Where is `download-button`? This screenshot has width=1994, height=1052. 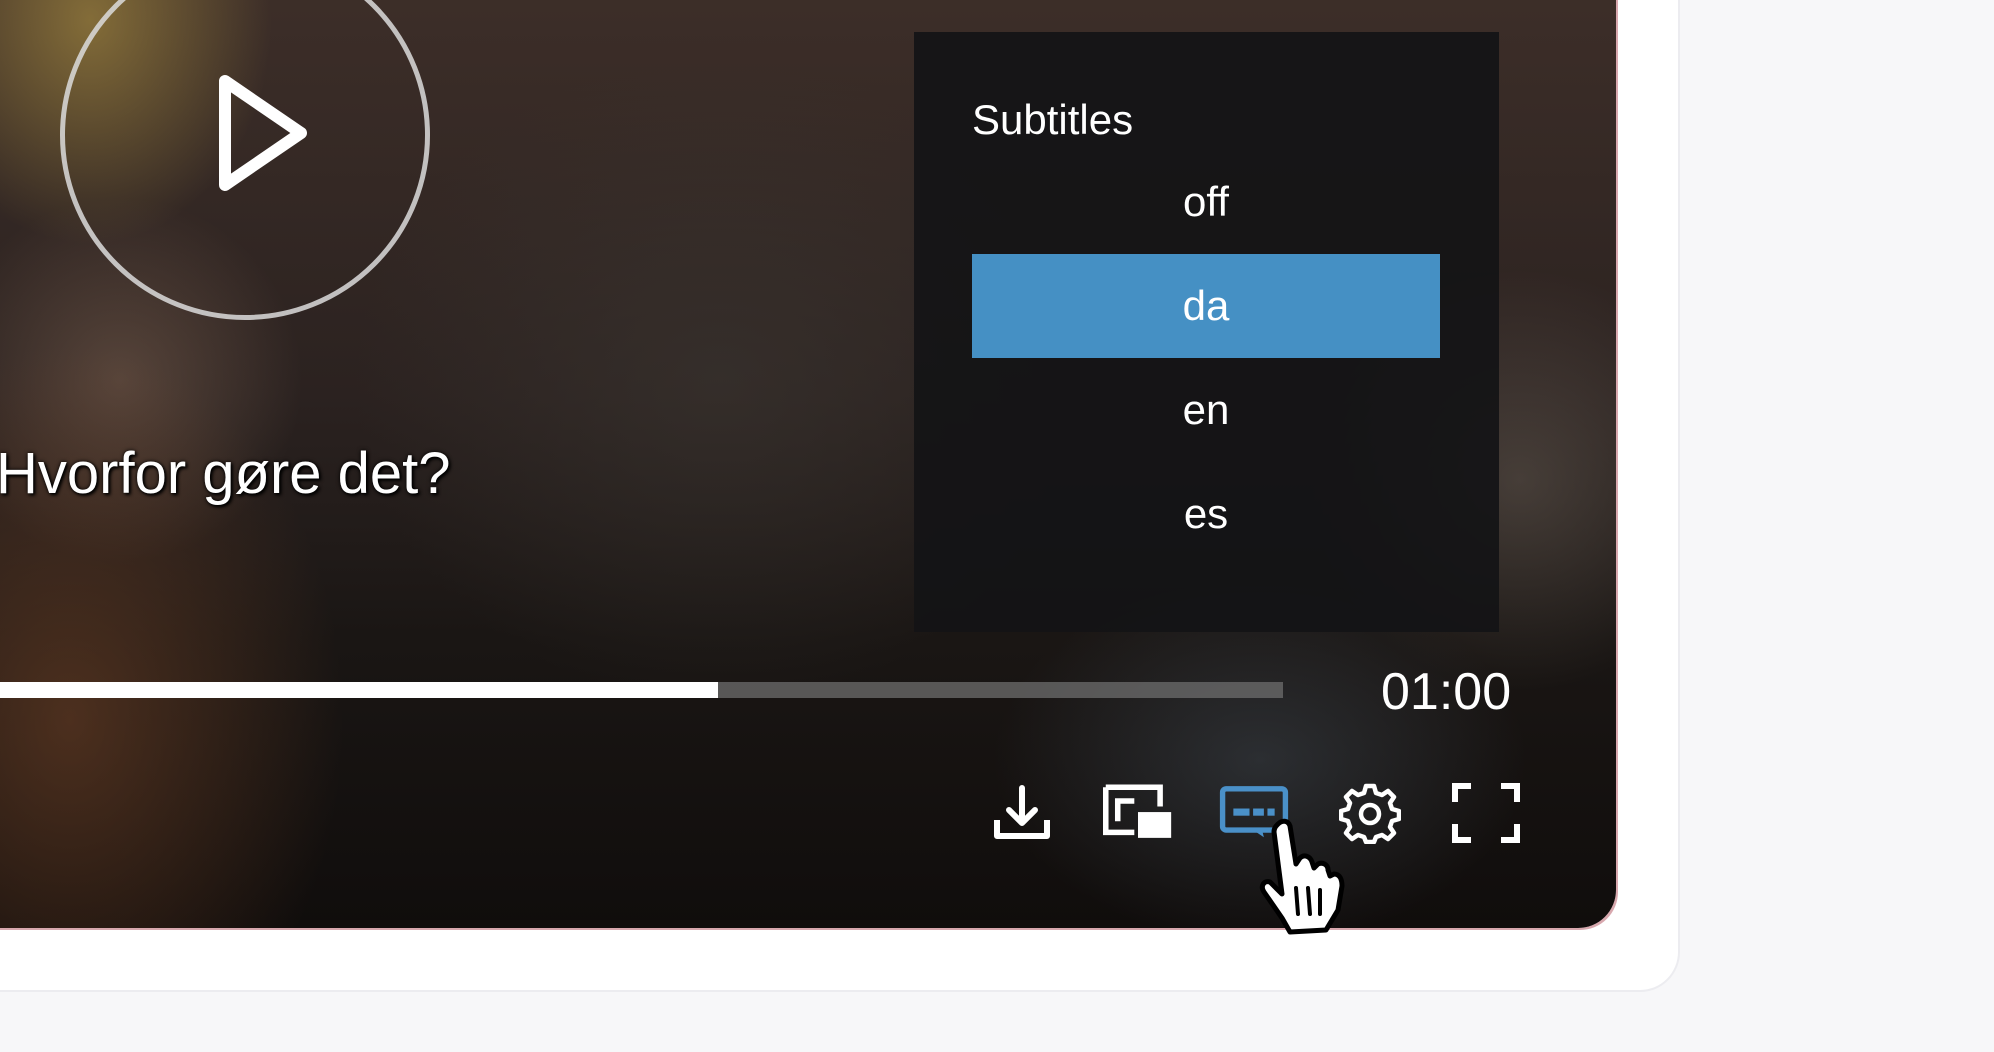 download-button is located at coordinates (1022, 813).